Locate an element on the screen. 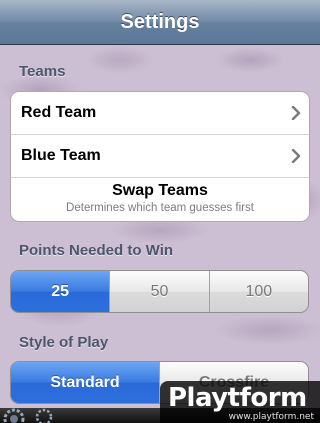  points-section-header: Points Needed to Win is located at coordinates (96, 250).